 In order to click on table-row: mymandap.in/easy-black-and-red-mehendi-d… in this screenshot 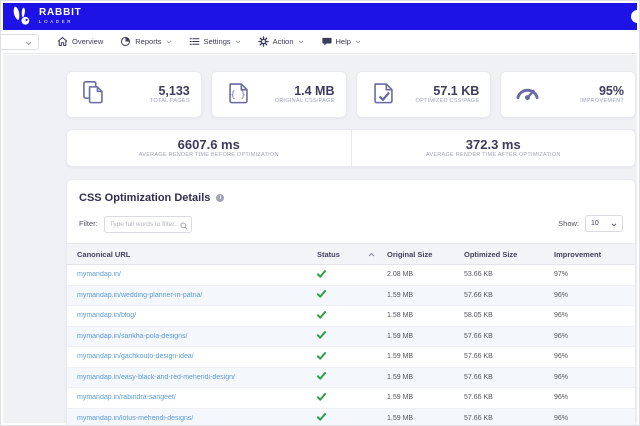, I will do `click(351, 377)`.